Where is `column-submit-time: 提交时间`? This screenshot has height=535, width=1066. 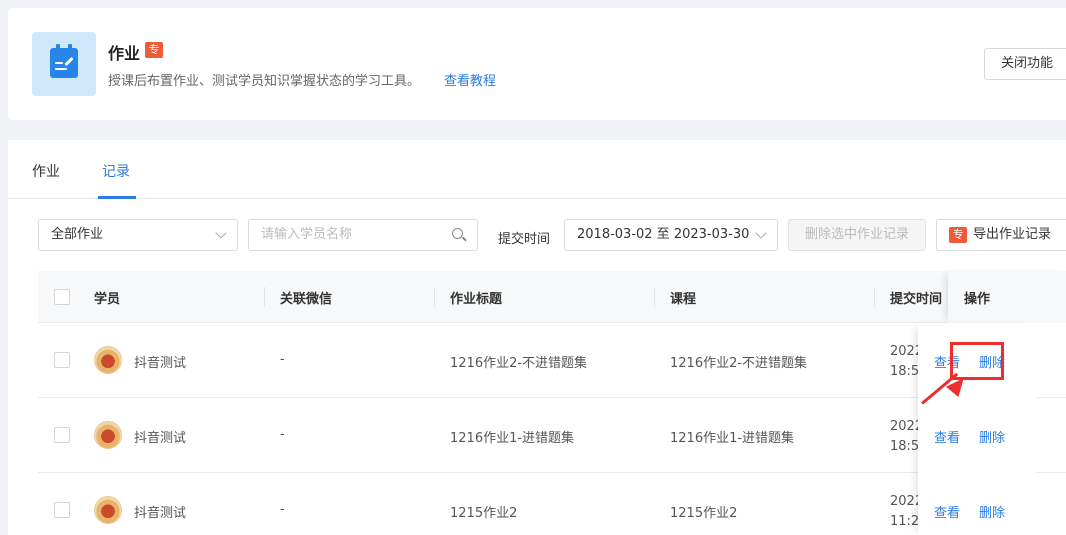
column-submit-time: 提交时间 is located at coordinates (916, 299).